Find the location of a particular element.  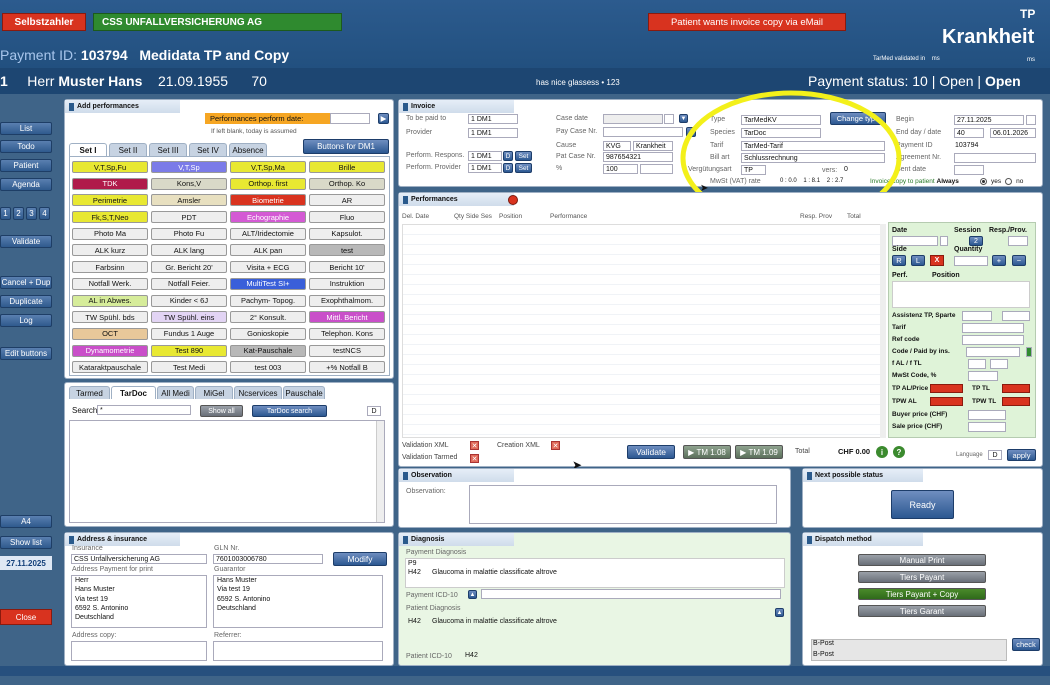

show-all-button: Show all is located at coordinates (221, 411).